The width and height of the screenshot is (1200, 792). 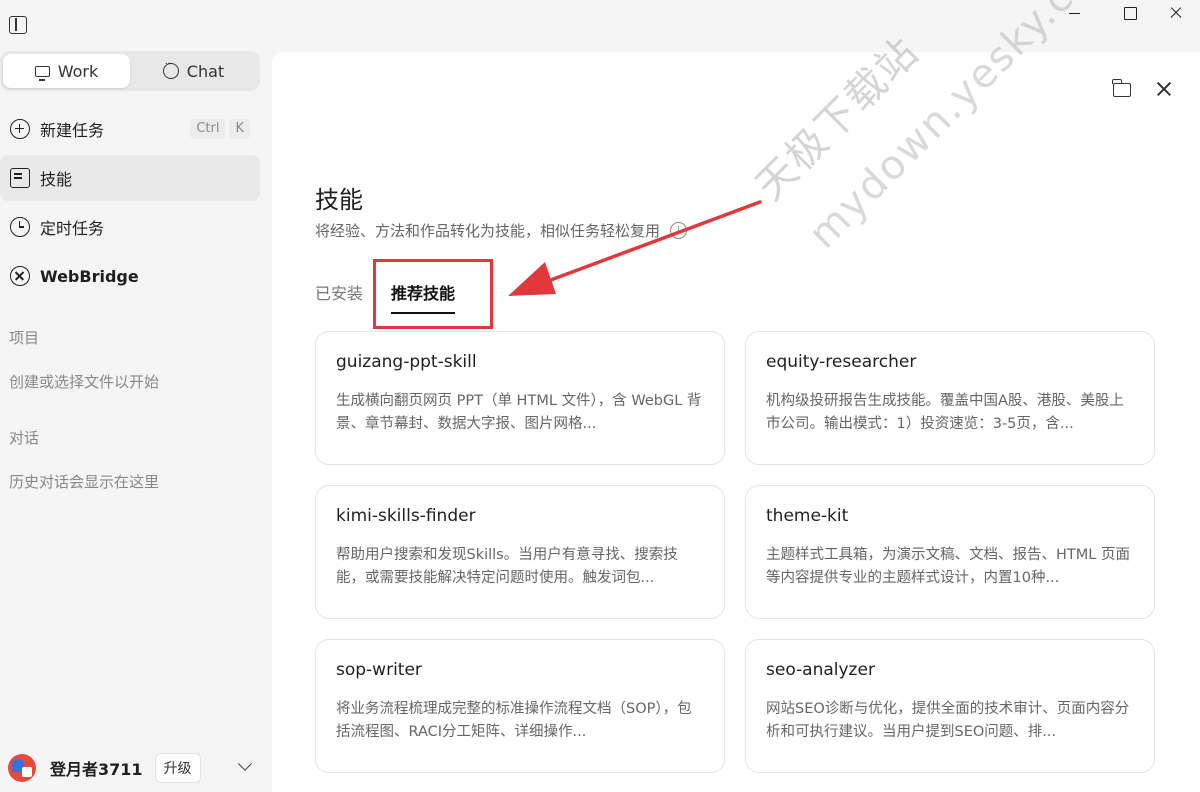 I want to click on mode-chat-label: Chat, so click(x=205, y=71).